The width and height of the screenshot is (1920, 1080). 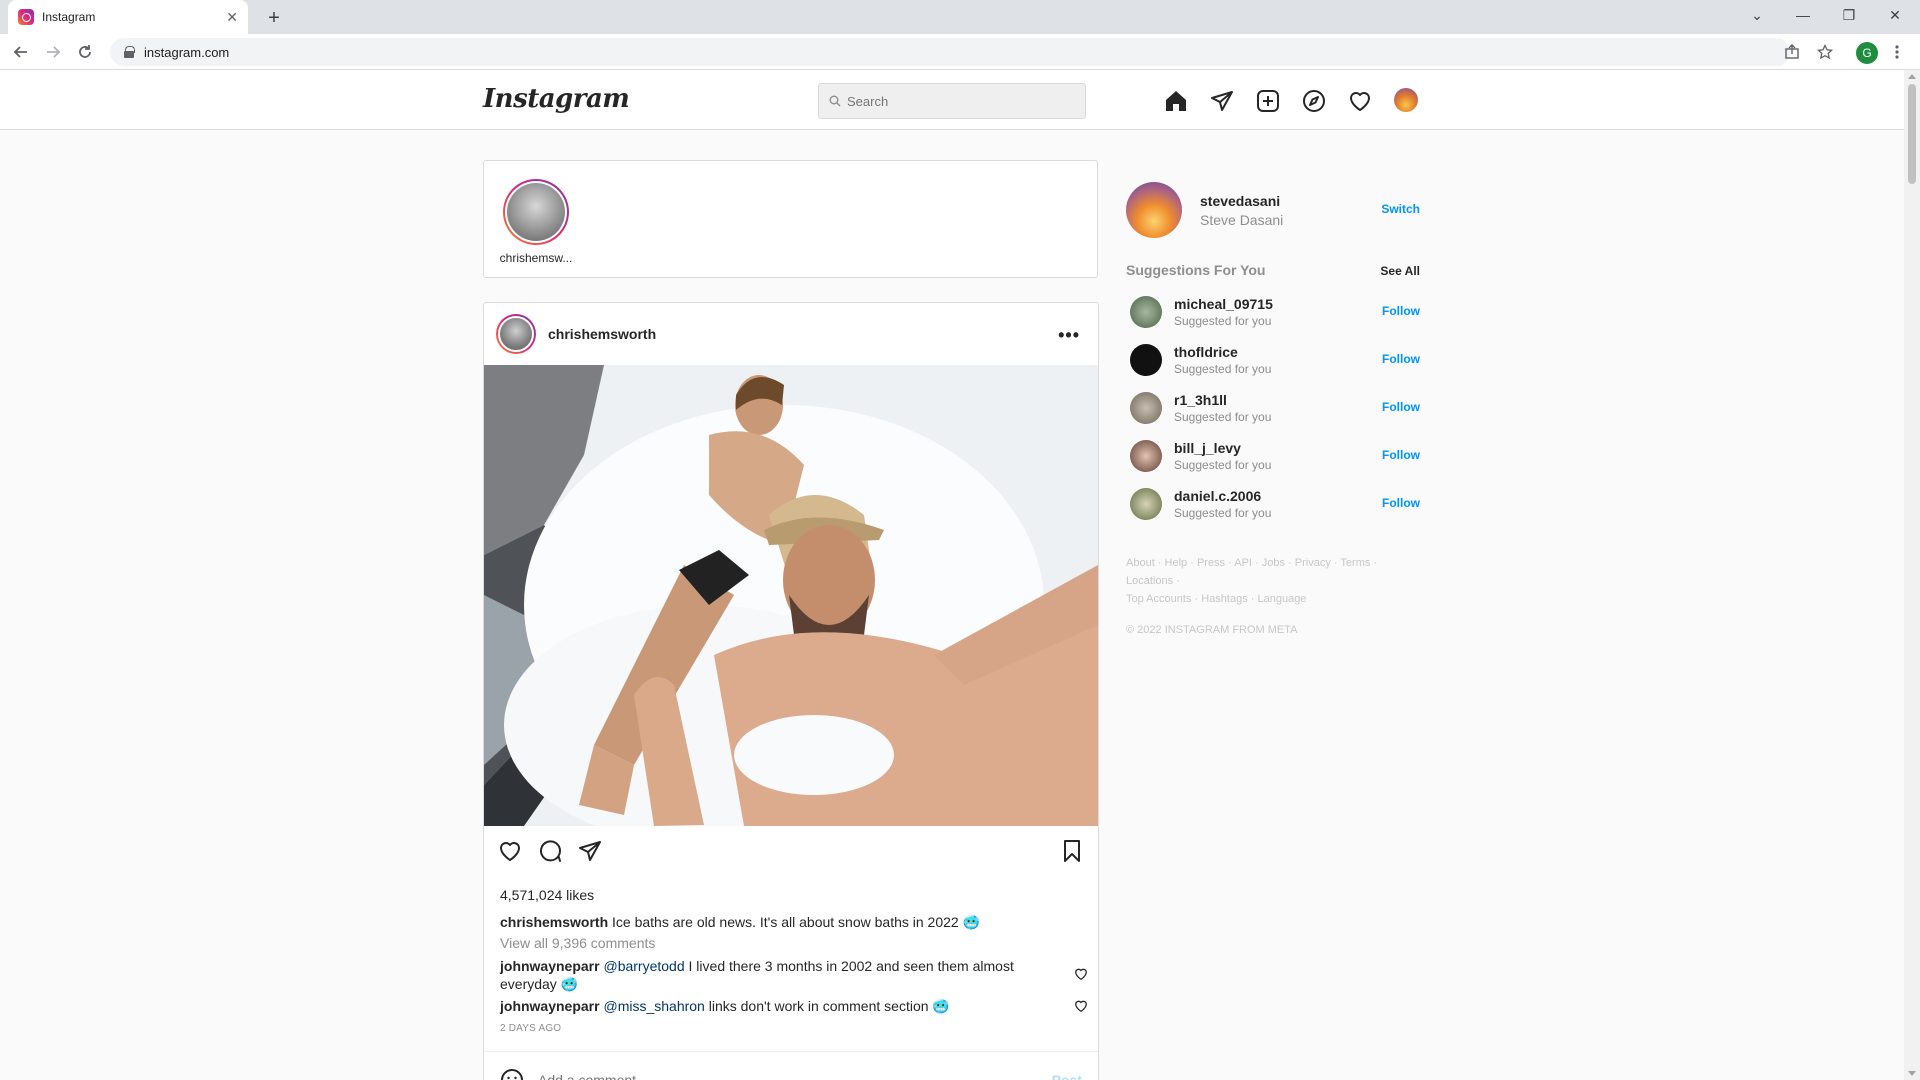 I want to click on suggestion-username: daniel.c.2006, so click(x=1222, y=496).